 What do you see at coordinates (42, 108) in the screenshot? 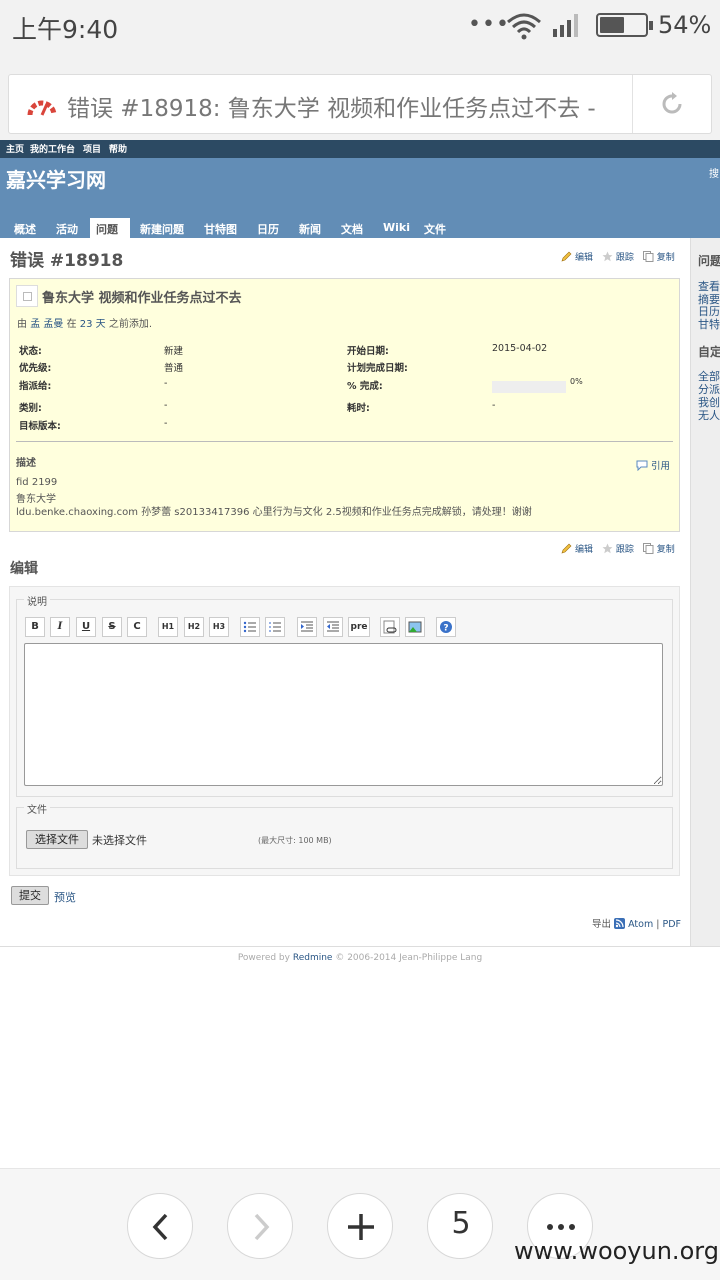
I see `site-gauge-icon` at bounding box center [42, 108].